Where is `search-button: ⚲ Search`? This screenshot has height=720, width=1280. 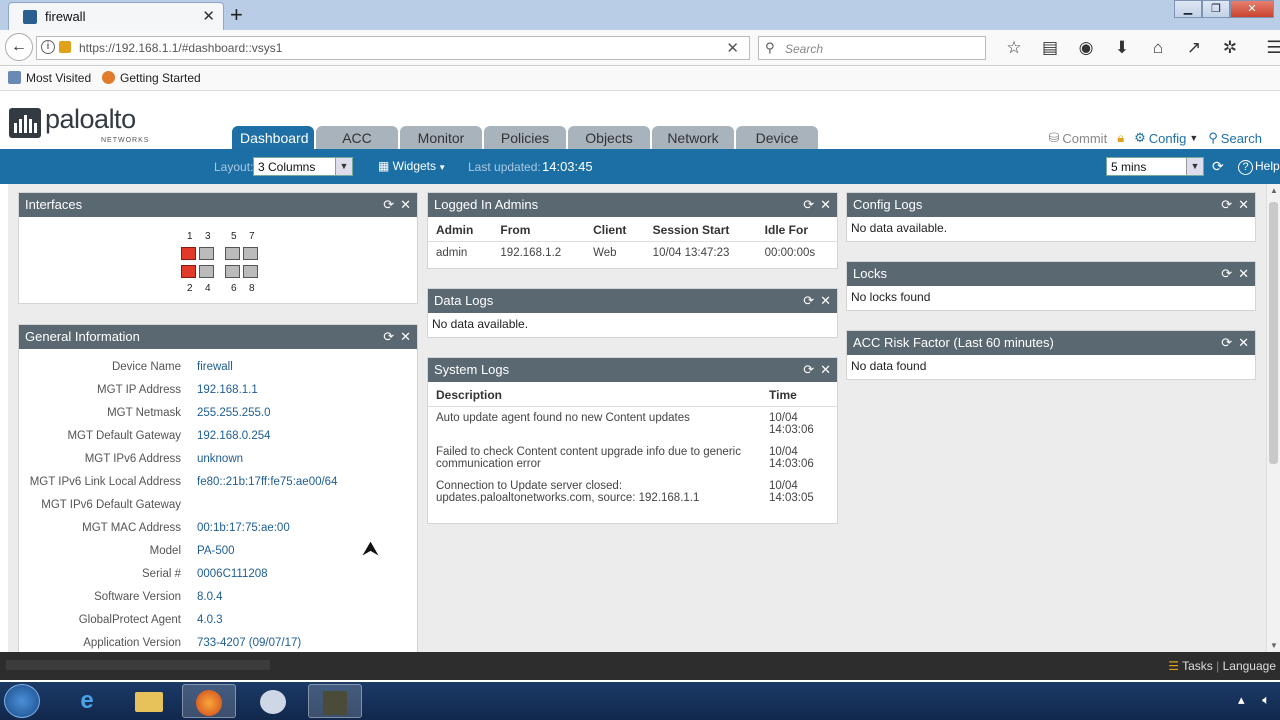 search-button: ⚲ Search is located at coordinates (1235, 138).